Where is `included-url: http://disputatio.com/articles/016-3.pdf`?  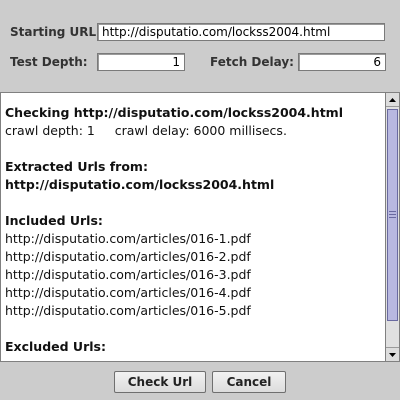
included-url: http://disputatio.com/articles/016-3.pdf is located at coordinates (128, 274).